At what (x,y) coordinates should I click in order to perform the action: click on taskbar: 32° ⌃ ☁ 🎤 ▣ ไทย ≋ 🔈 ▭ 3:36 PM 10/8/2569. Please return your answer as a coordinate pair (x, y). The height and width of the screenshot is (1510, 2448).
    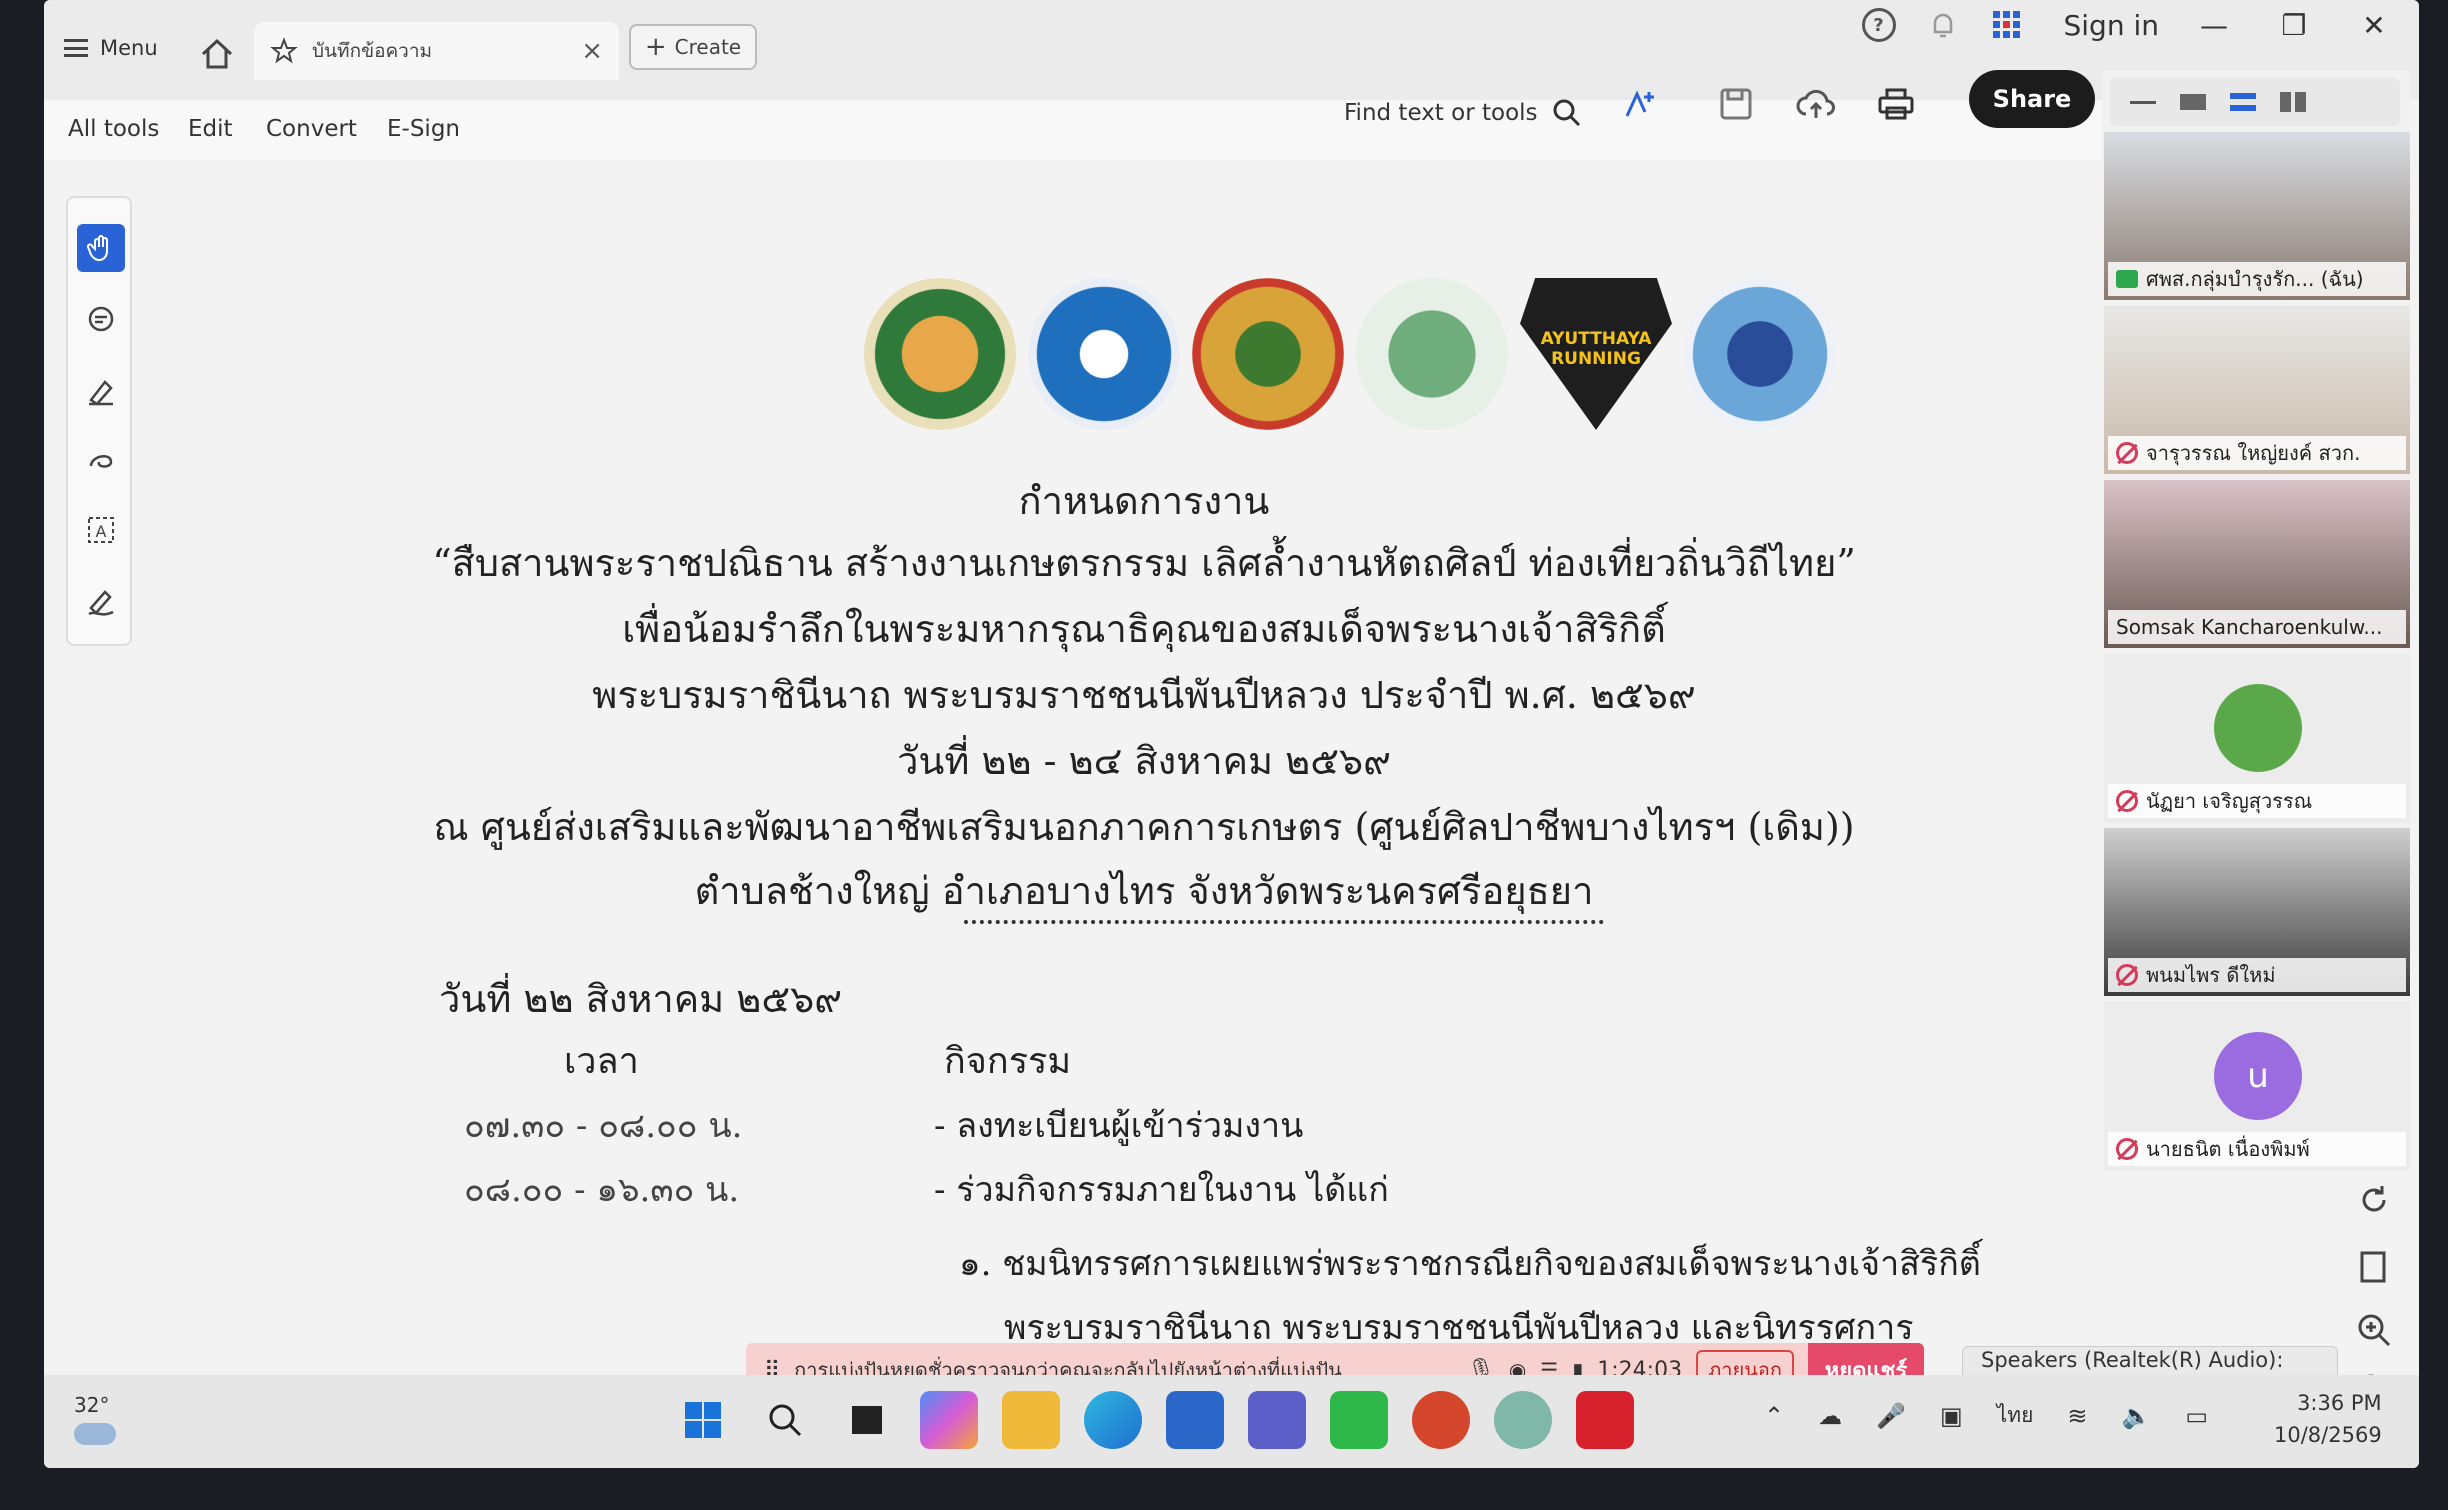
    Looking at the image, I should click on (1231, 1421).